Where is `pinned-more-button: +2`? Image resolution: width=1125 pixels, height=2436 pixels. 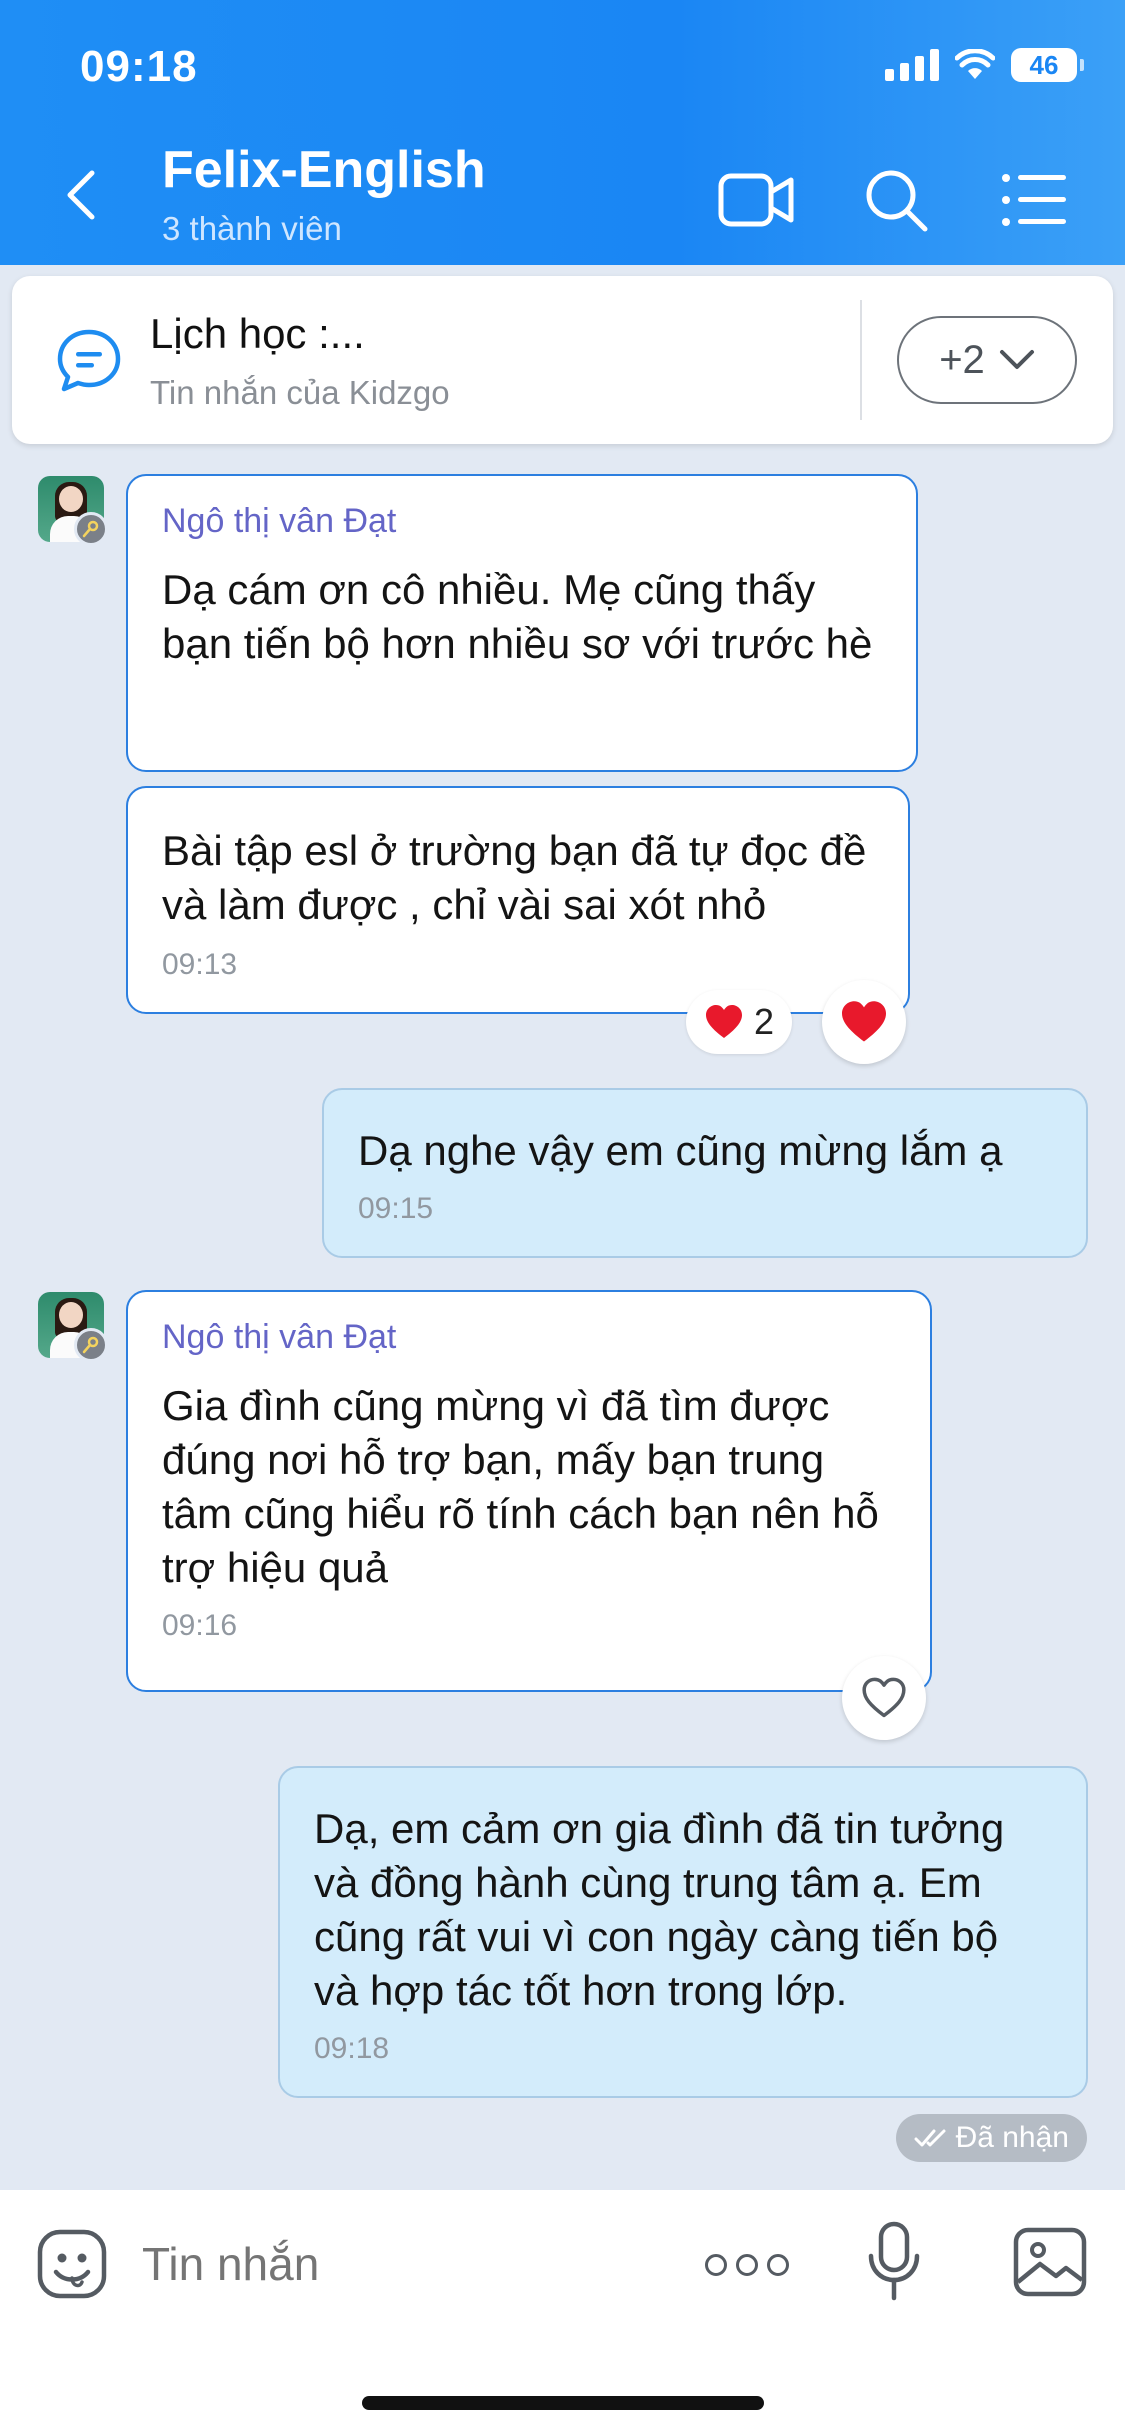 pinned-more-button: +2 is located at coordinates (987, 360).